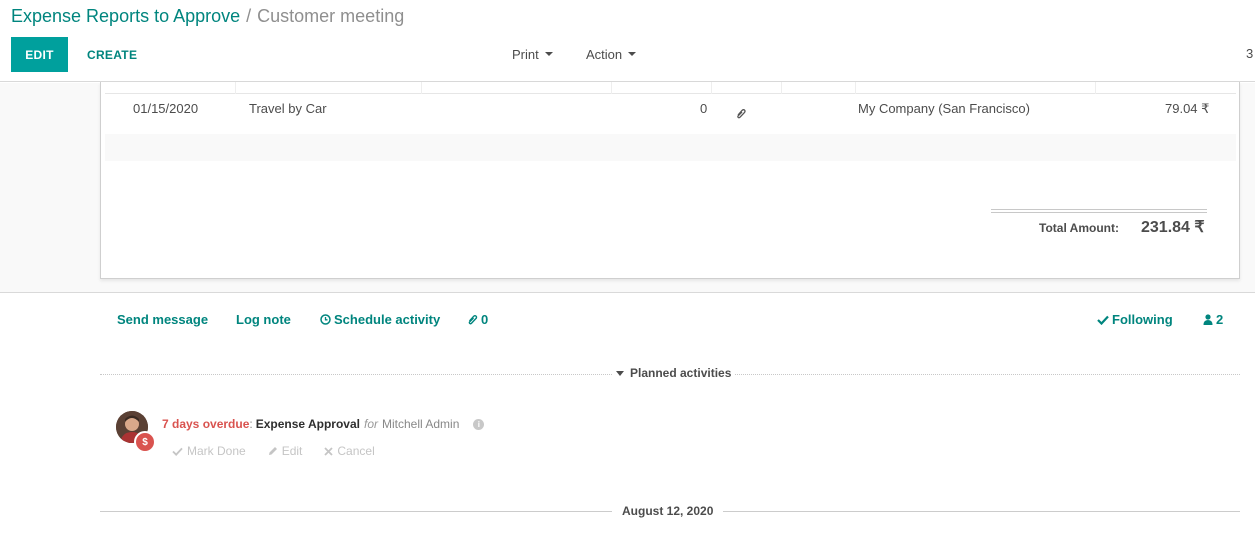 Image resolution: width=1255 pixels, height=542 pixels. I want to click on user-icon, so click(1208, 319).